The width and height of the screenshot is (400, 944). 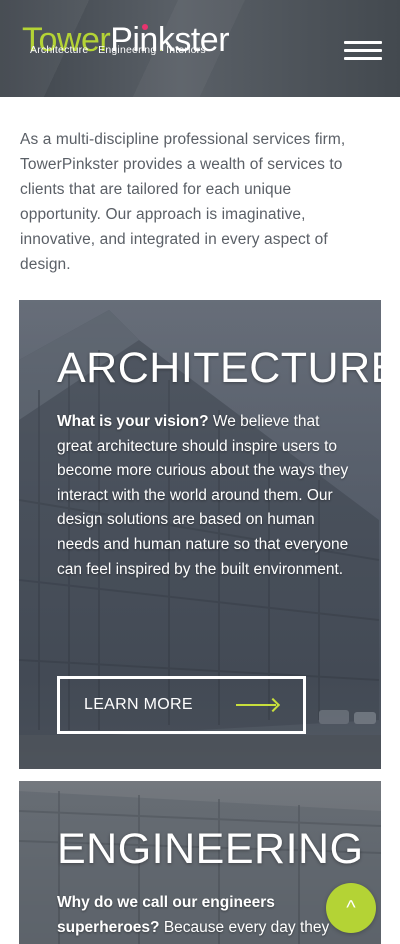 I want to click on tagline-interiors: Interiors, so click(x=186, y=50).